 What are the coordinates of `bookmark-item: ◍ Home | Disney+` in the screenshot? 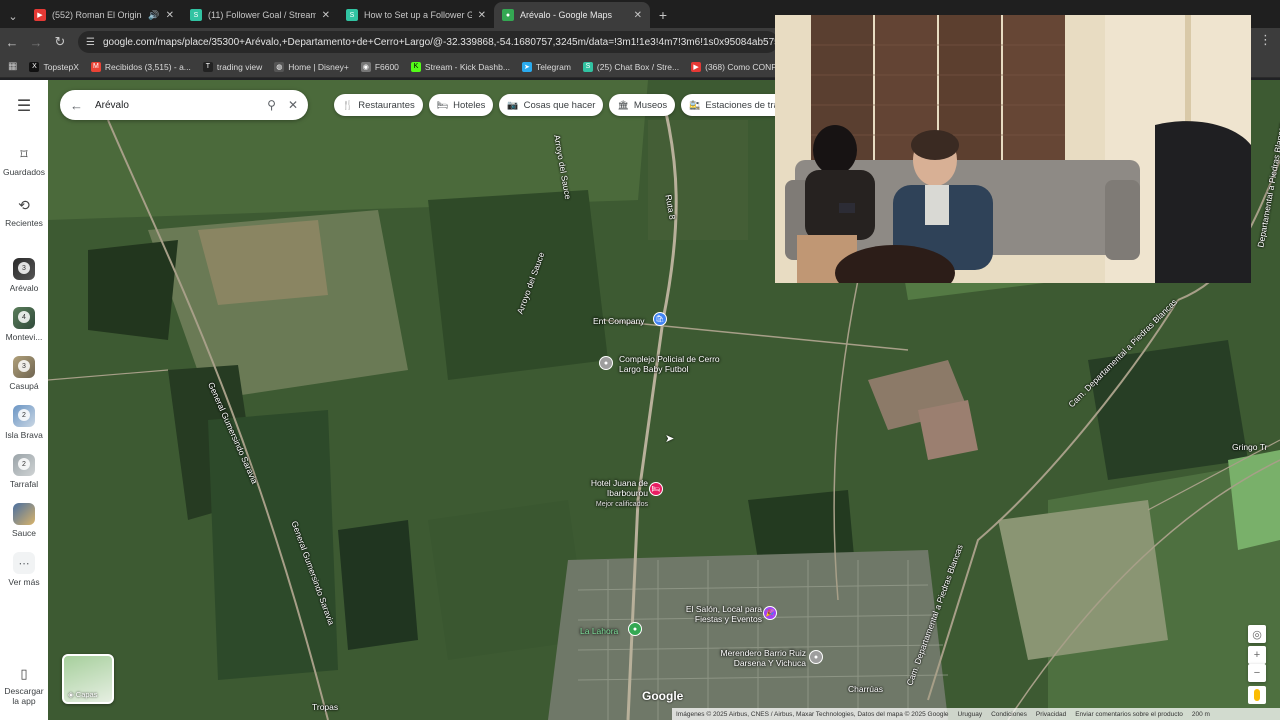 It's located at (311, 66).